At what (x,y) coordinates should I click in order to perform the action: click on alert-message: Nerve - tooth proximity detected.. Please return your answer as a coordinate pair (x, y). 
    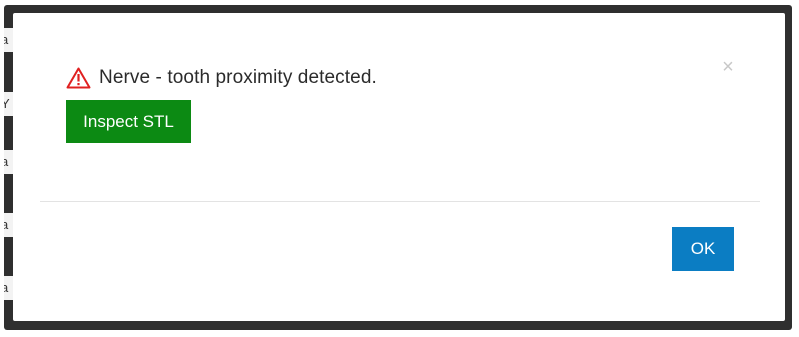
    Looking at the image, I should click on (238, 77).